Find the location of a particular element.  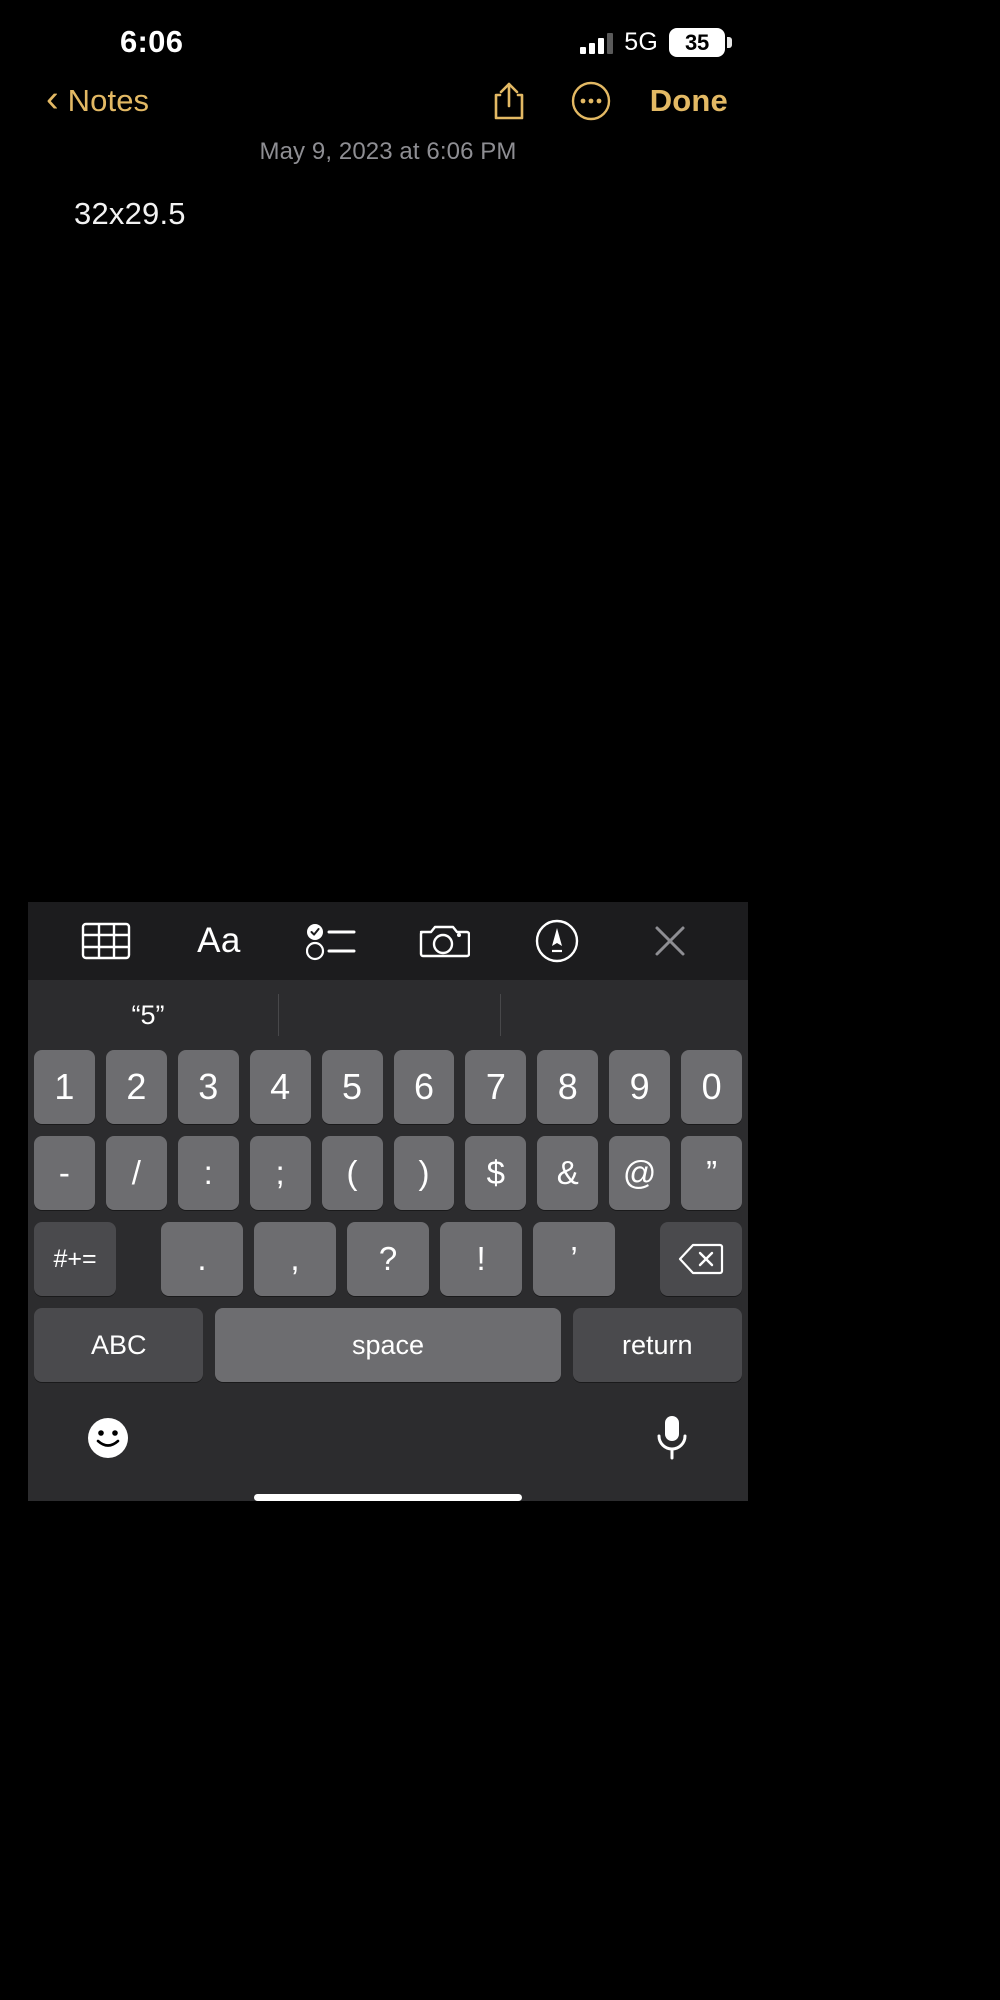

status-bar: 6:06 5G 35 is located at coordinates (388, 39).